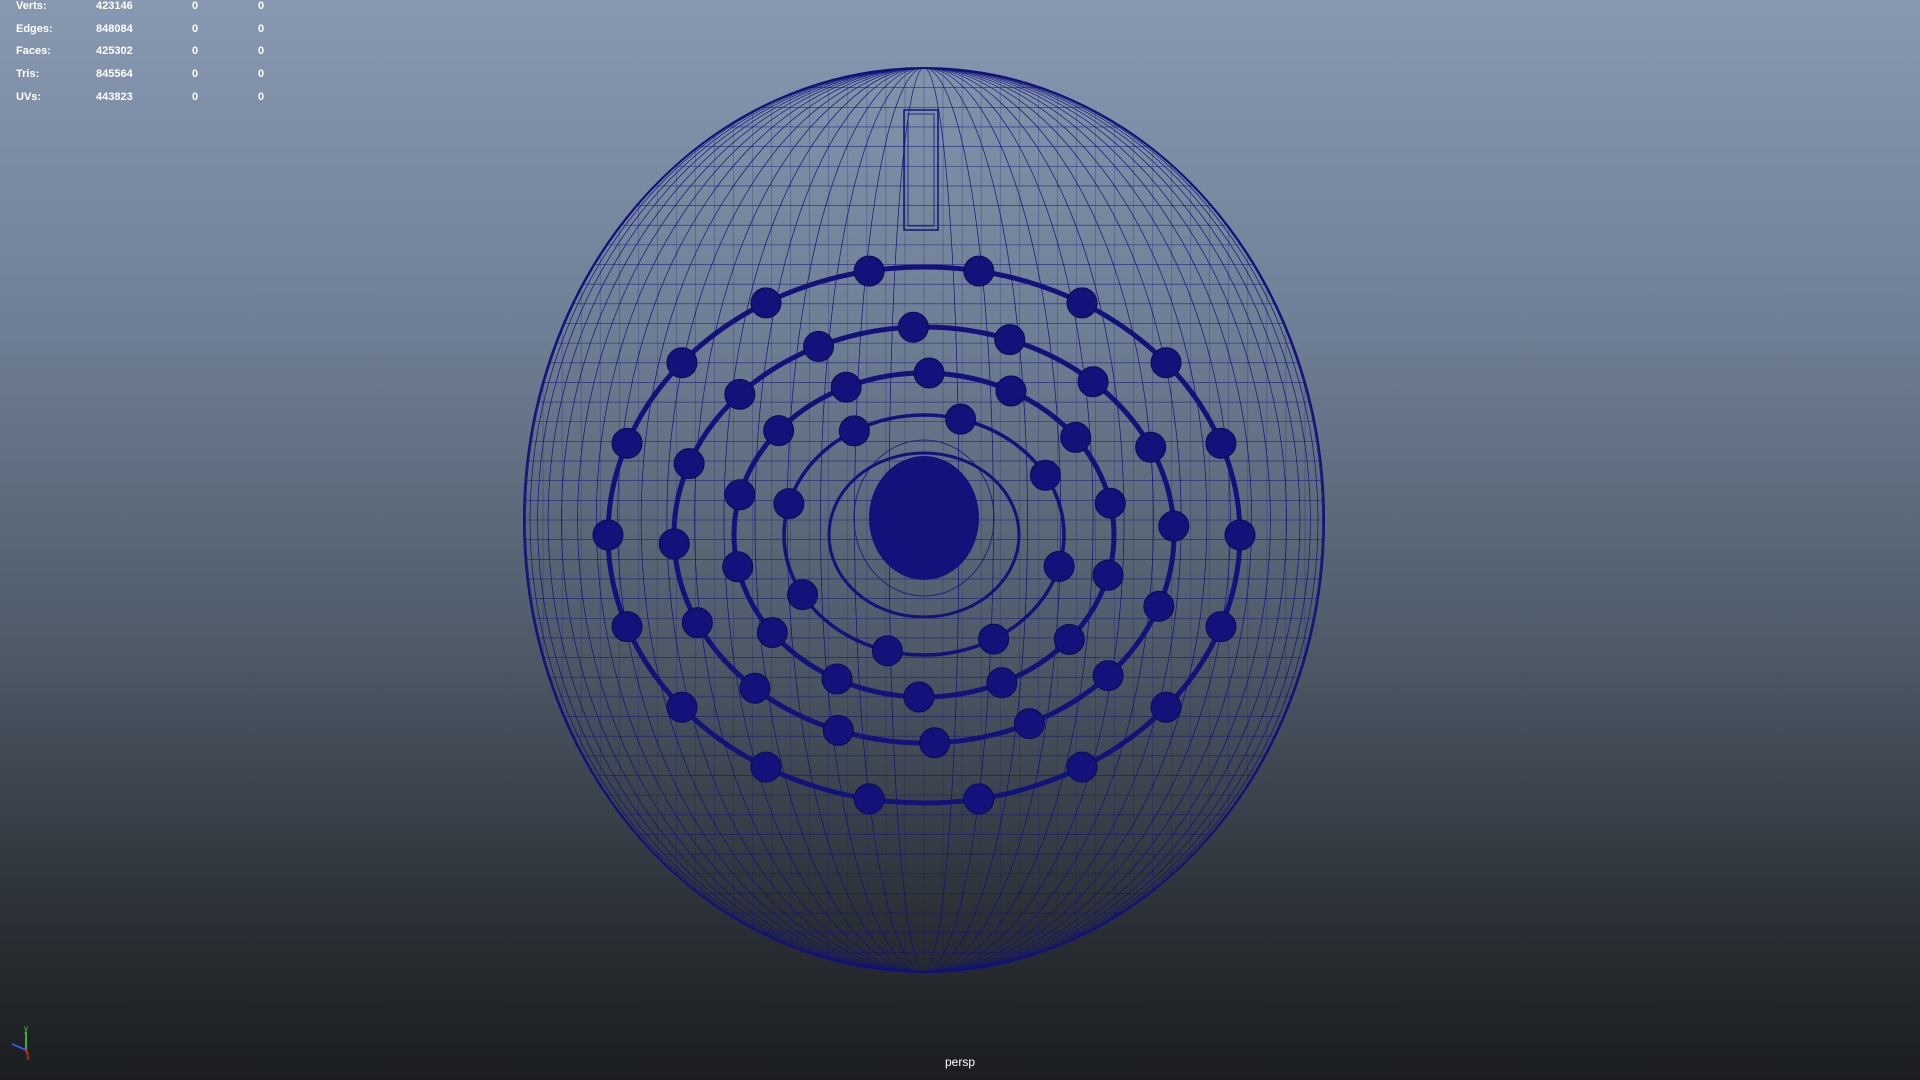 This screenshot has width=1920, height=1080. What do you see at coordinates (114, 28) in the screenshot?
I see `stat-total: 848084` at bounding box center [114, 28].